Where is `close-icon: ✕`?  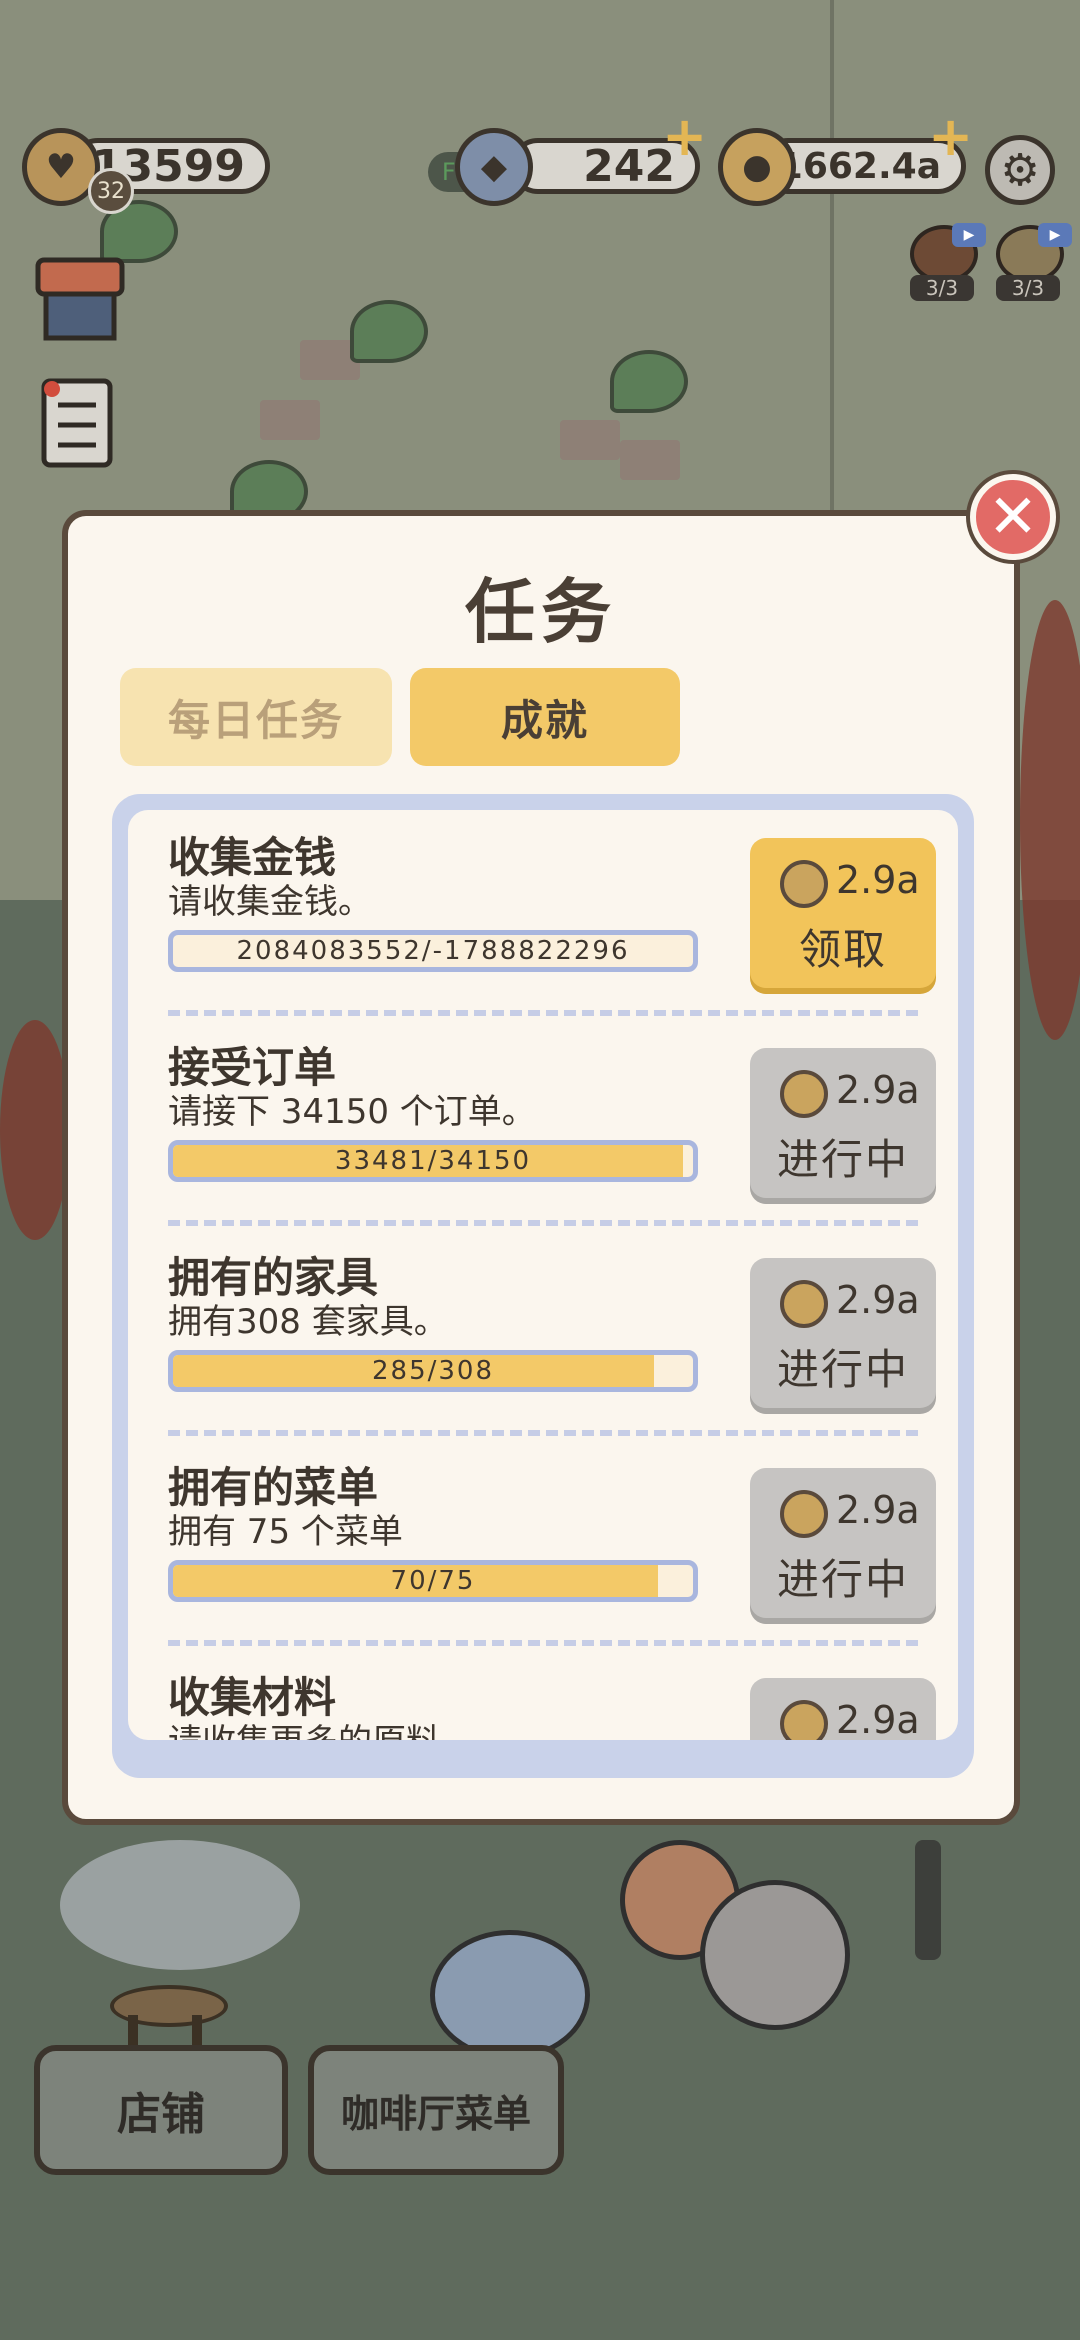 close-icon: ✕ is located at coordinates (1013, 517).